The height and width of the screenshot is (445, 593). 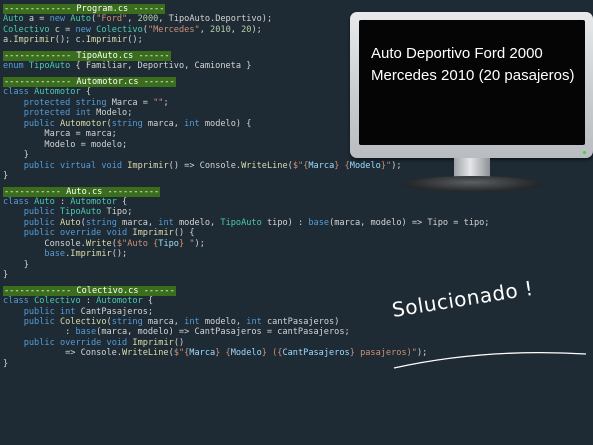 I want to click on underline-swoosh, so click(x=490, y=360).